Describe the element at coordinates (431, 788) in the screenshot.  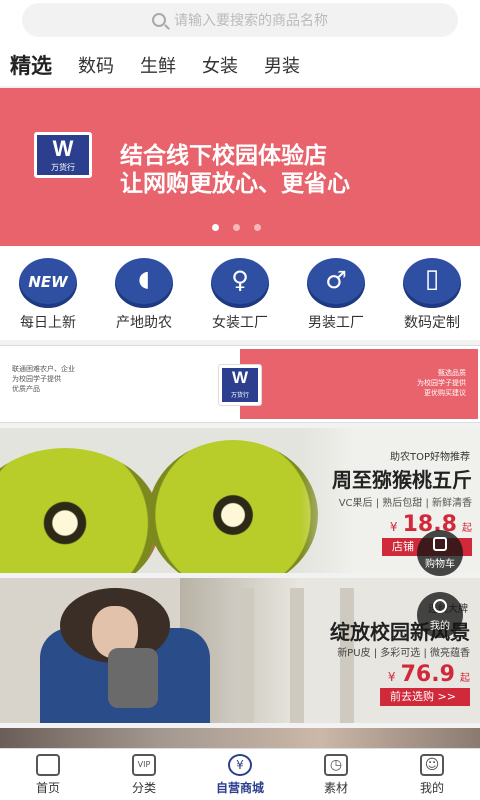
I see `tabbar-label: 我的` at that location.